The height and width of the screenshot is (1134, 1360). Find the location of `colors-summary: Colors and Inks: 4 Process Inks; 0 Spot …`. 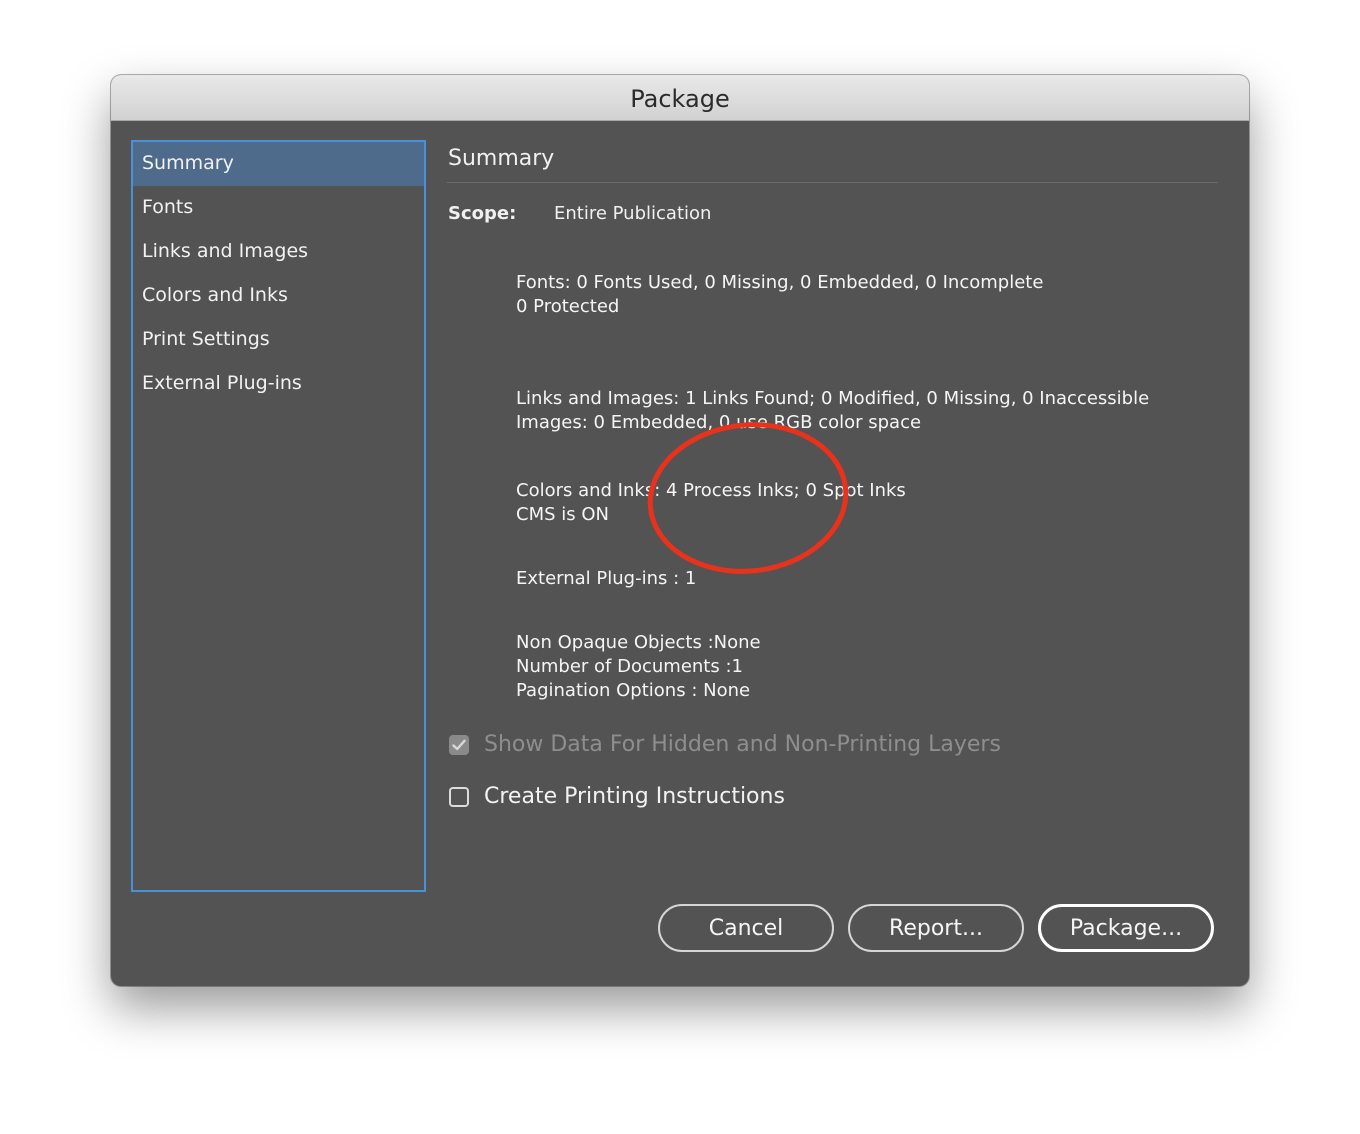

colors-summary: Colors and Inks: 4 Process Inks; 0 Spot … is located at coordinates (711, 503).